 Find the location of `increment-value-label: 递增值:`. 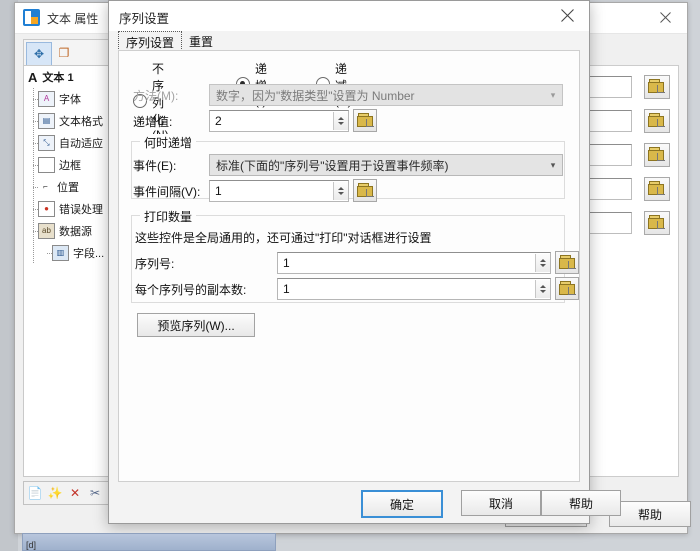

increment-value-label: 递增值: is located at coordinates (153, 122).